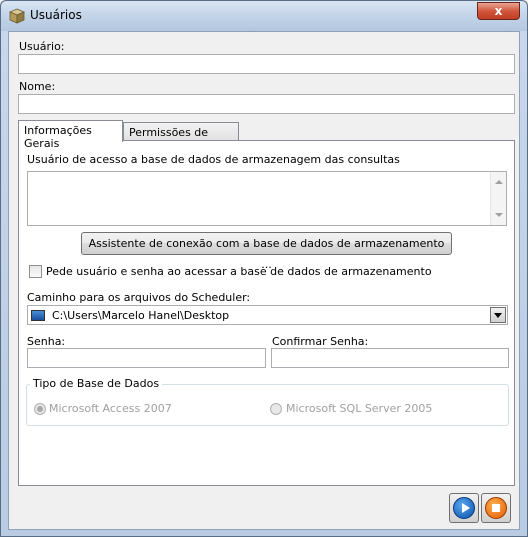 The image size is (528, 537). I want to click on chevron-down-icon, so click(498, 315).